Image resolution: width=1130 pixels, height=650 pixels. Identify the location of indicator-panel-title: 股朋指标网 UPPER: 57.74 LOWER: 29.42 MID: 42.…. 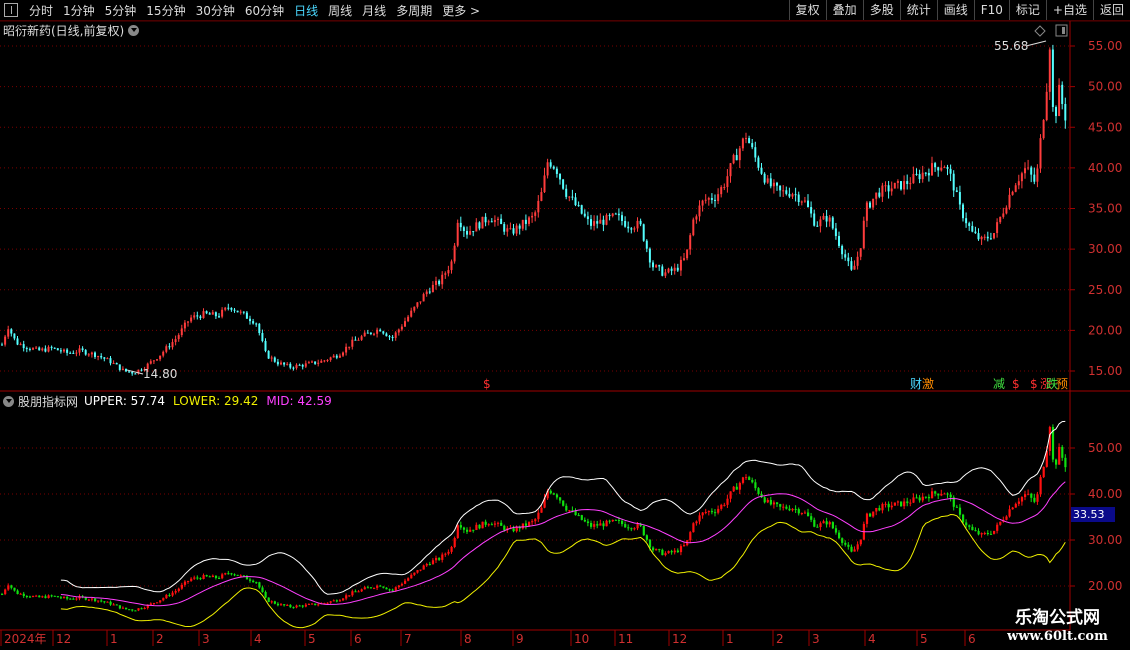
(167, 401).